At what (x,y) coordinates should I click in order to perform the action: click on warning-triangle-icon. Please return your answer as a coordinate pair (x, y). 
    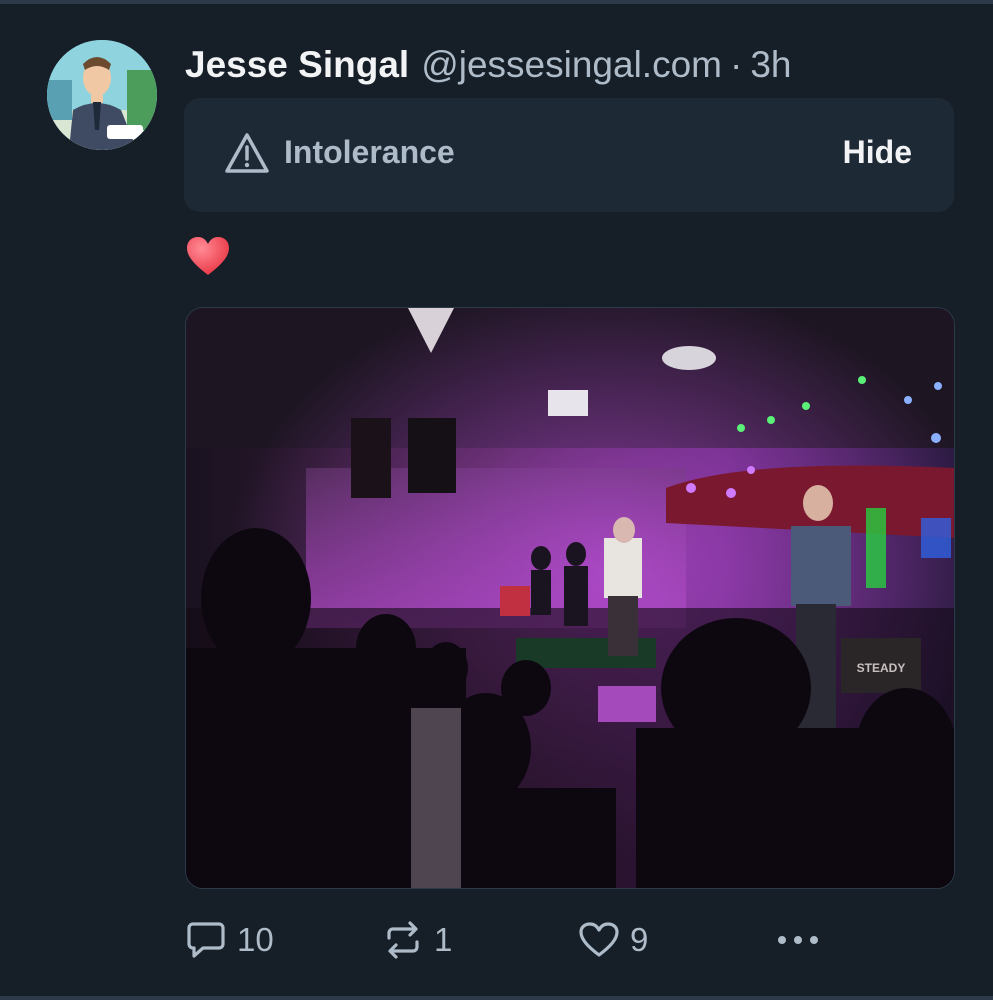
    Looking at the image, I should click on (247, 153).